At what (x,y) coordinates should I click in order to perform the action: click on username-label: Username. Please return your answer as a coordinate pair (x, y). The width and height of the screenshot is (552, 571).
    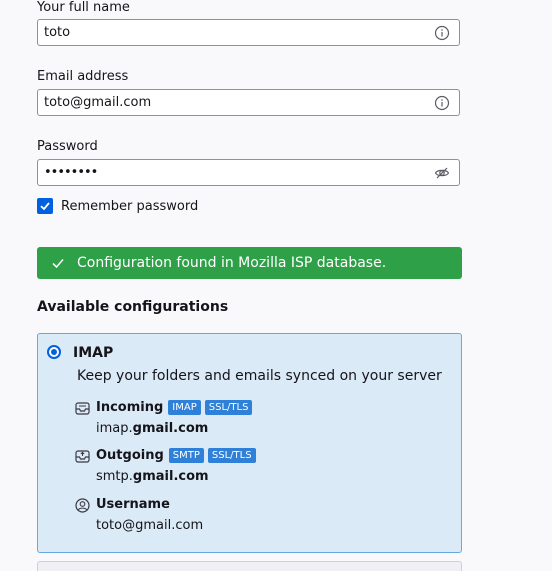
    Looking at the image, I should click on (133, 504).